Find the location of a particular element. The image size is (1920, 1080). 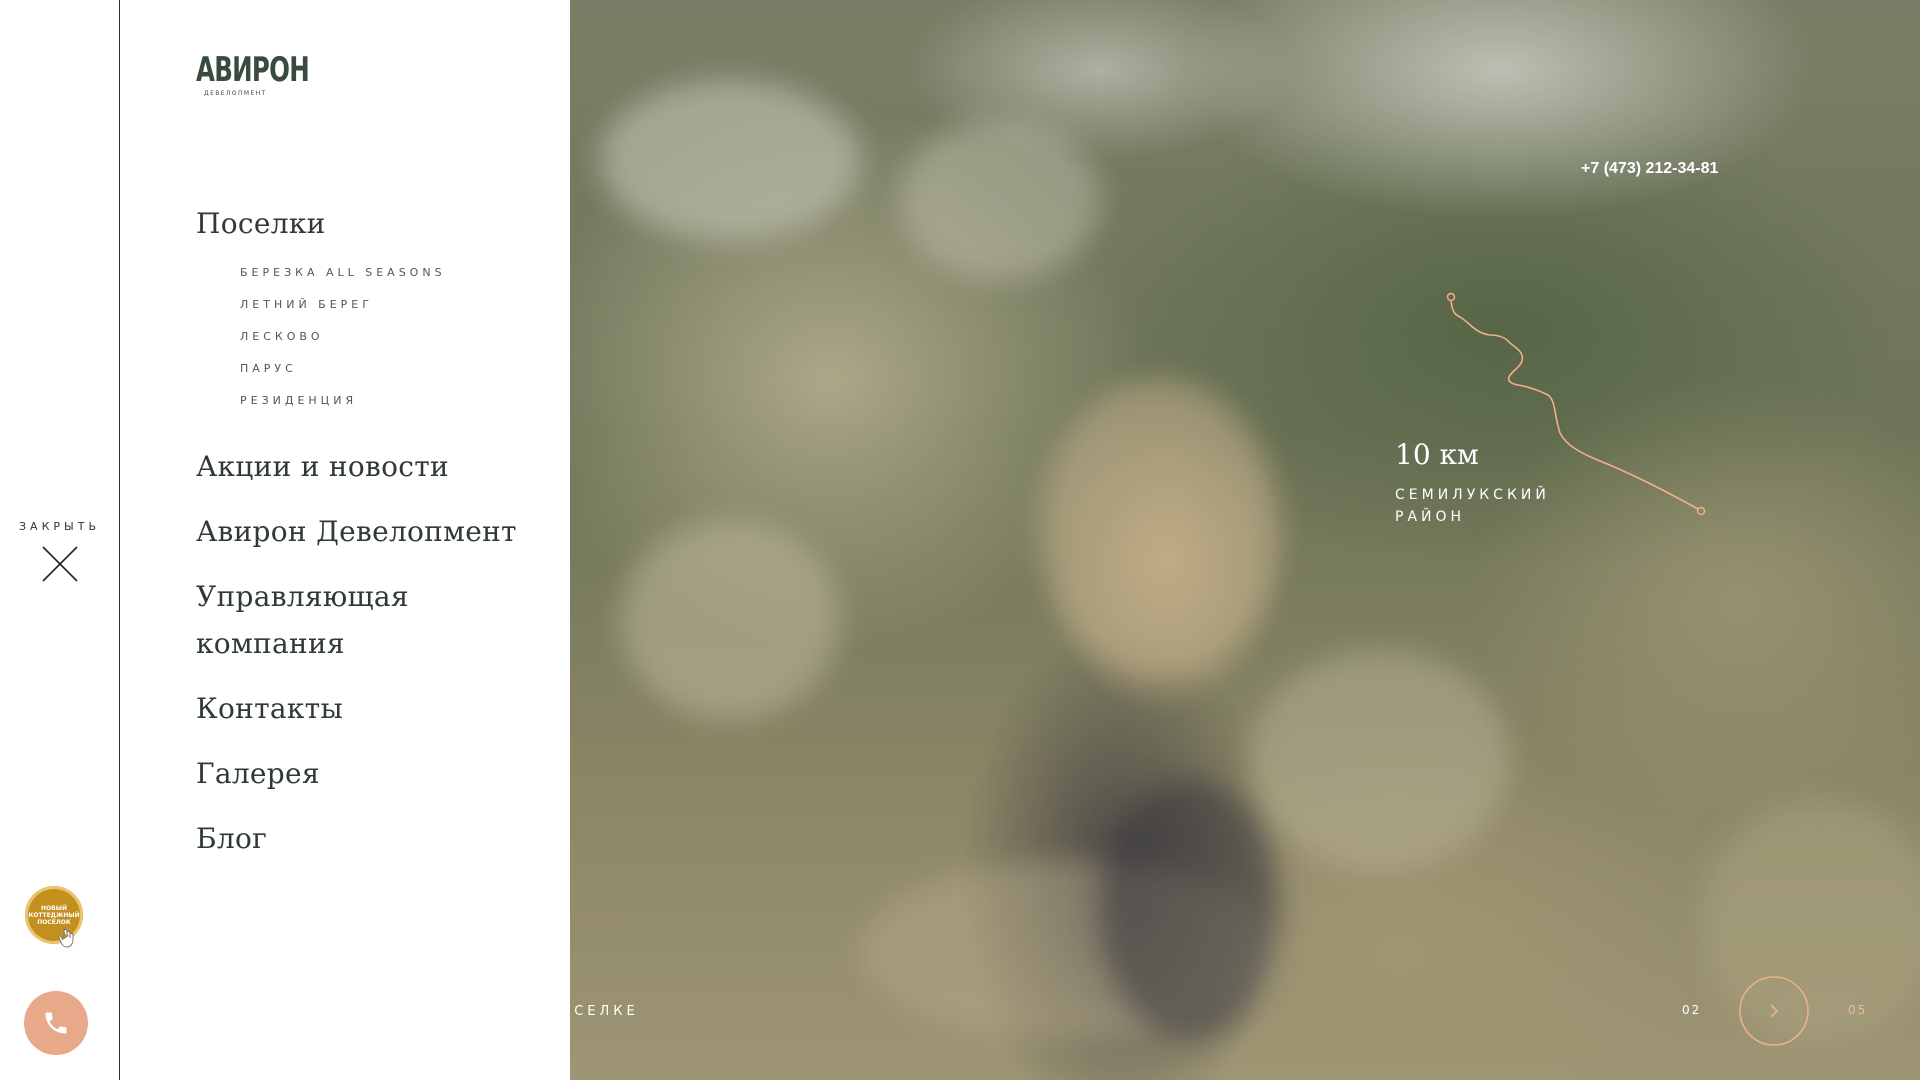

menu-item-contacts: Контакты is located at coordinates (356, 708).